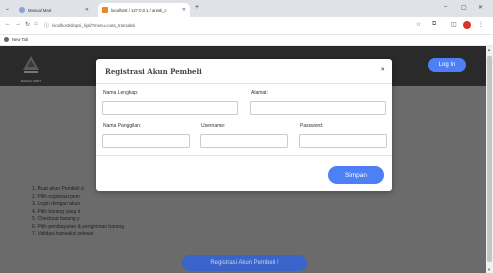  What do you see at coordinates (447, 65) in the screenshot?
I see `login-button: Log In` at bounding box center [447, 65].